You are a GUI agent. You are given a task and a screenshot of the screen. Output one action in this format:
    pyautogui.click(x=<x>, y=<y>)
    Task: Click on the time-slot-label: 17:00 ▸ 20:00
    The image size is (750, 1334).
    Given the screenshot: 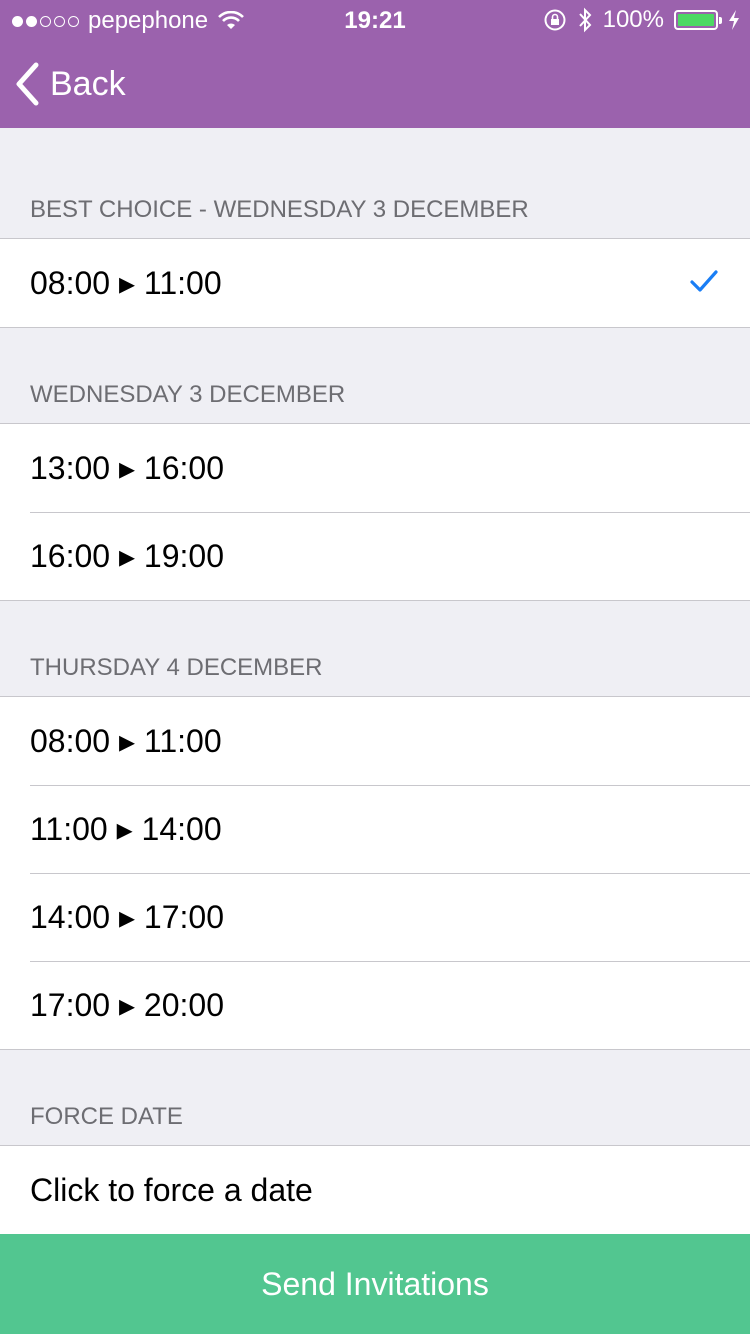 What is the action you would take?
    pyautogui.click(x=127, y=1005)
    